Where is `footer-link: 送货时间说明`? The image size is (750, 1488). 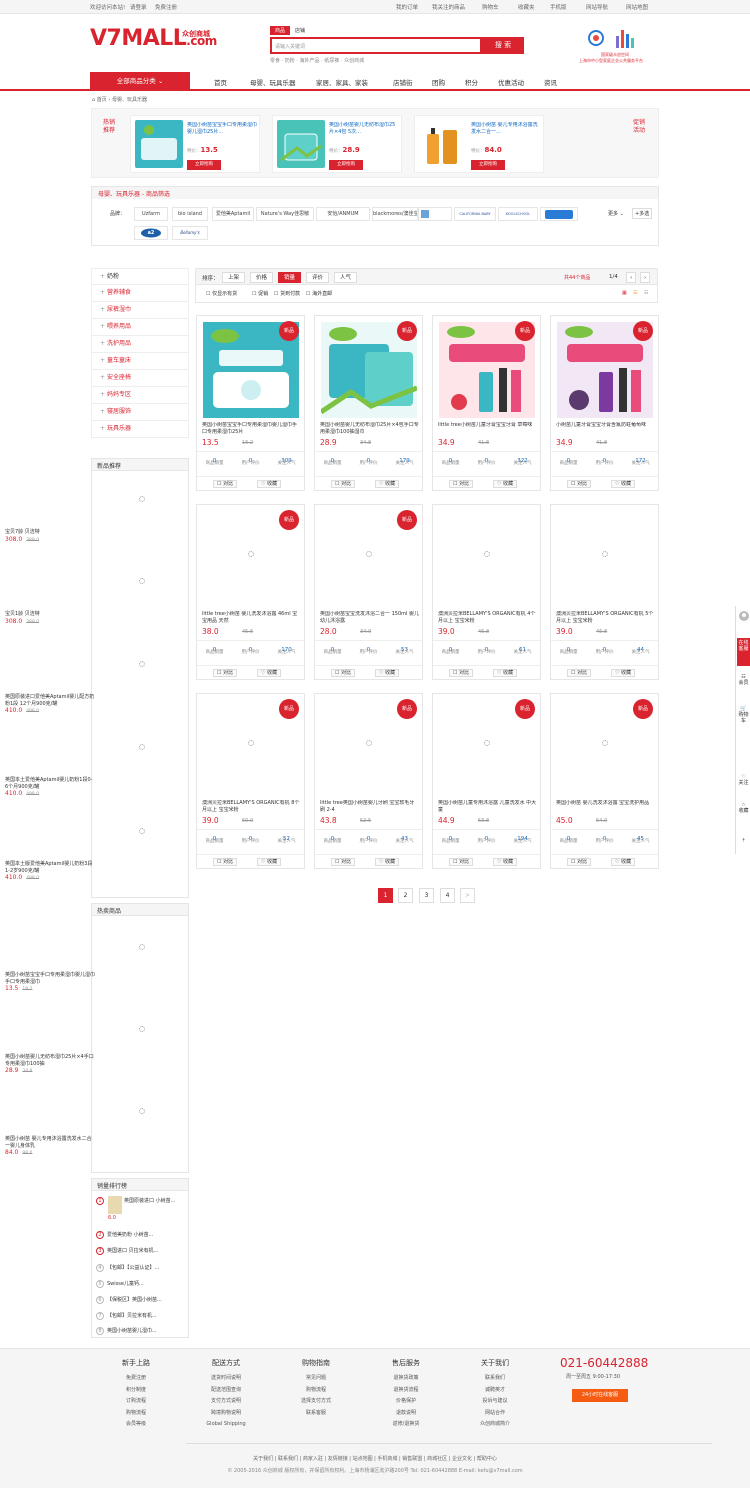 footer-link: 送货时间说明 is located at coordinates (226, 1379).